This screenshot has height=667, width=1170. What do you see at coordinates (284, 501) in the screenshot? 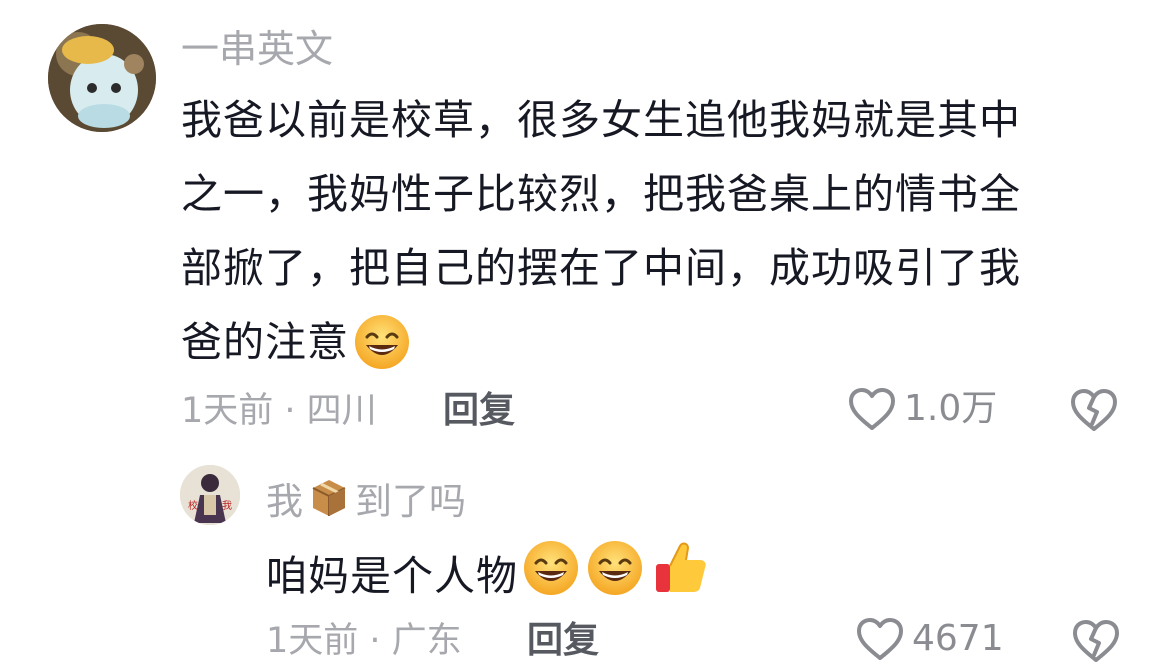
I see `replier-username-part1: 我` at bounding box center [284, 501].